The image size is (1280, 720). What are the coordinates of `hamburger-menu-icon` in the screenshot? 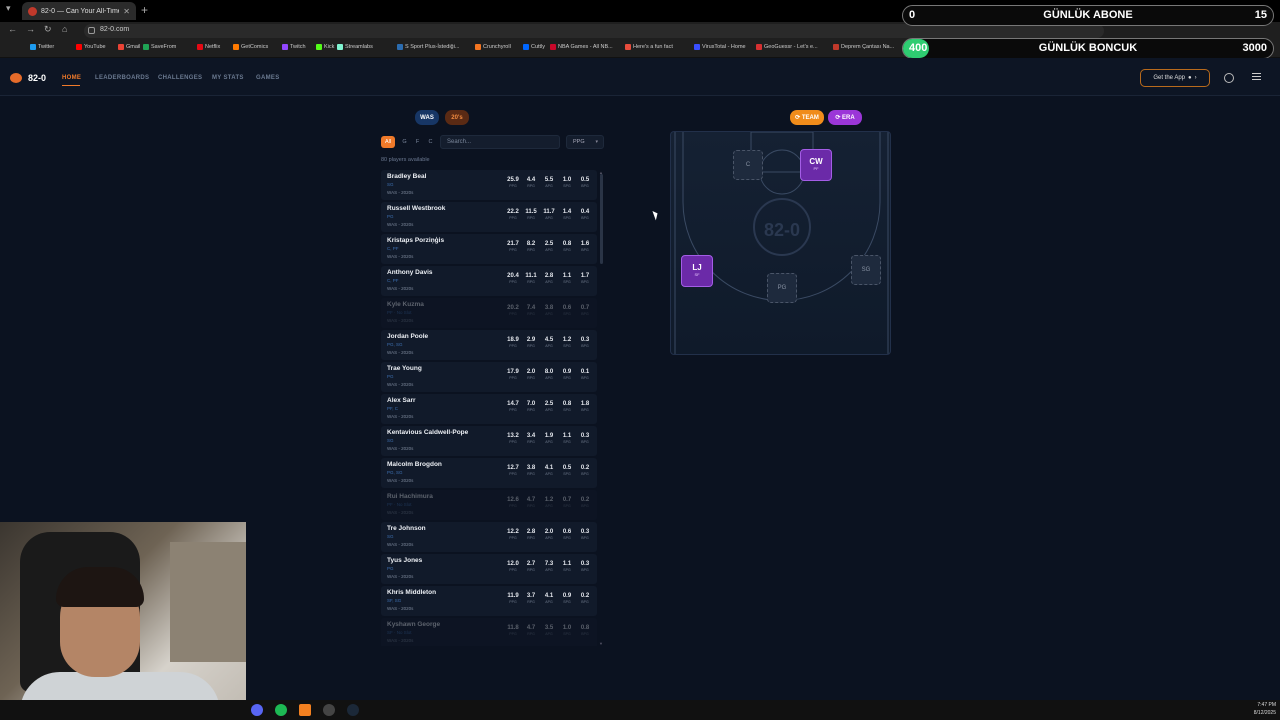 It's located at (1256, 77).